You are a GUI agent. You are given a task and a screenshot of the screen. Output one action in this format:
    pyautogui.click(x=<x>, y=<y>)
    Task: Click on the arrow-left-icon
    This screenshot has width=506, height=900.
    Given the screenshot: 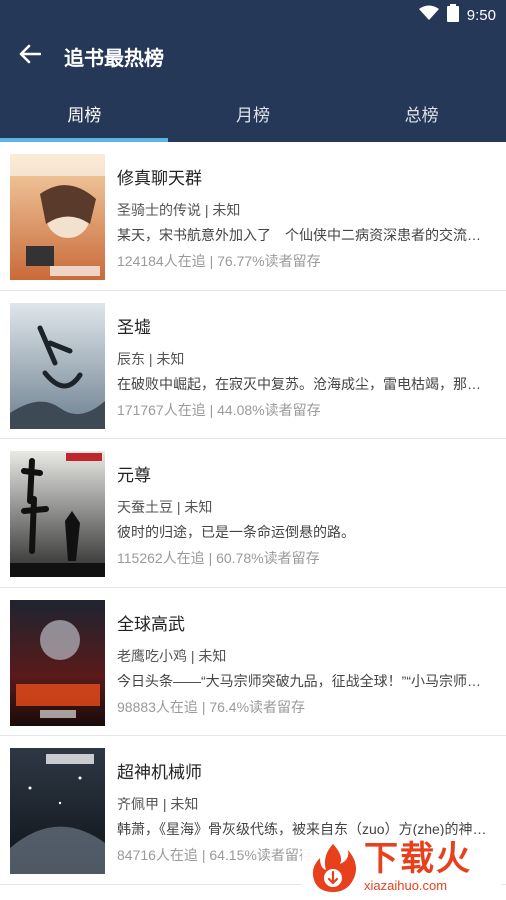 What is the action you would take?
    pyautogui.click(x=30, y=56)
    